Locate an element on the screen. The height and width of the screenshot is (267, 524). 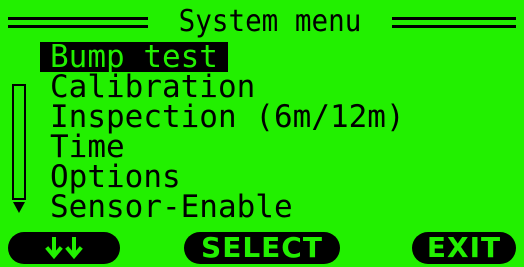
exit-softkey: EXIT is located at coordinates (464, 248).